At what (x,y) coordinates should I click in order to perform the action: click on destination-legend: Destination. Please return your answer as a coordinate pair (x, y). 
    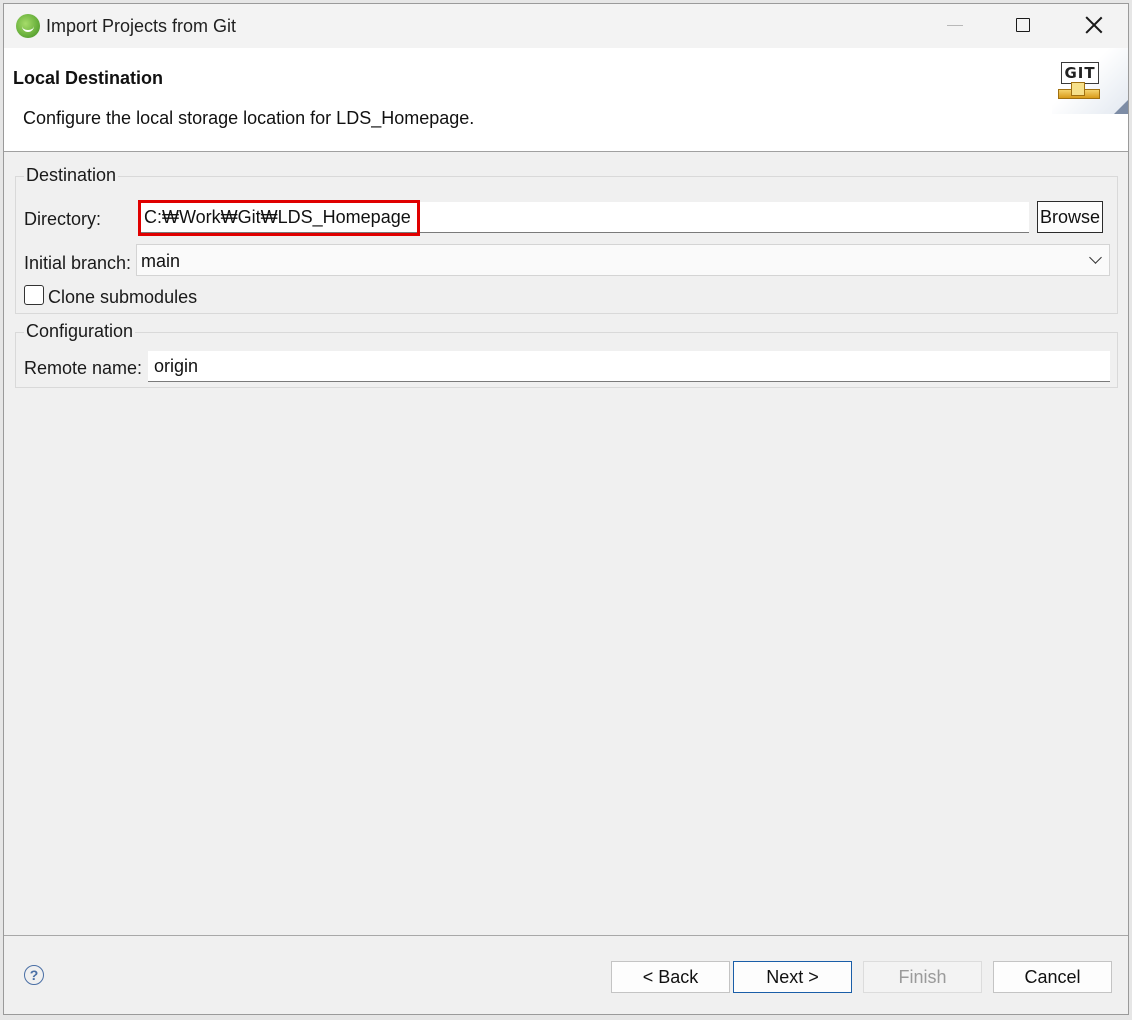
    Looking at the image, I should click on (71, 175).